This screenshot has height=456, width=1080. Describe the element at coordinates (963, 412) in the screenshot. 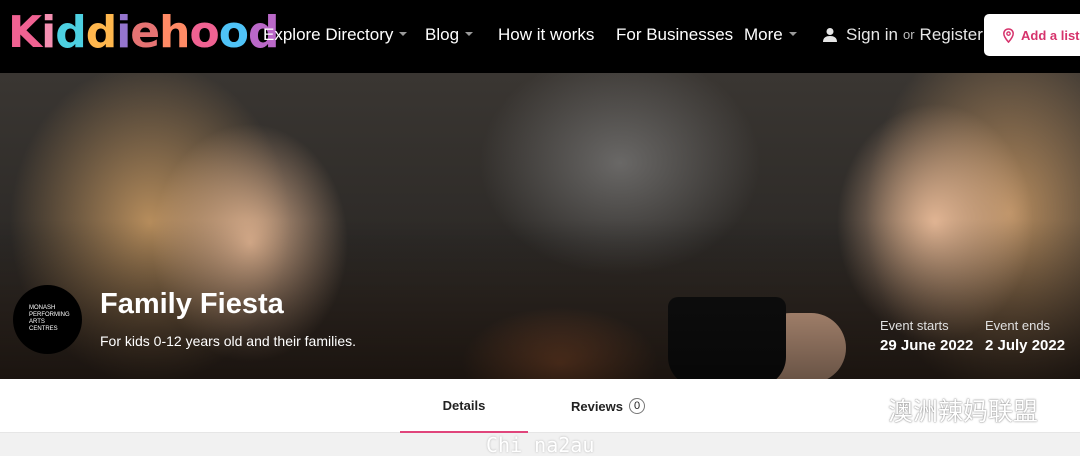

I see `watermark-text: 澳洲辣妈联盟` at that location.